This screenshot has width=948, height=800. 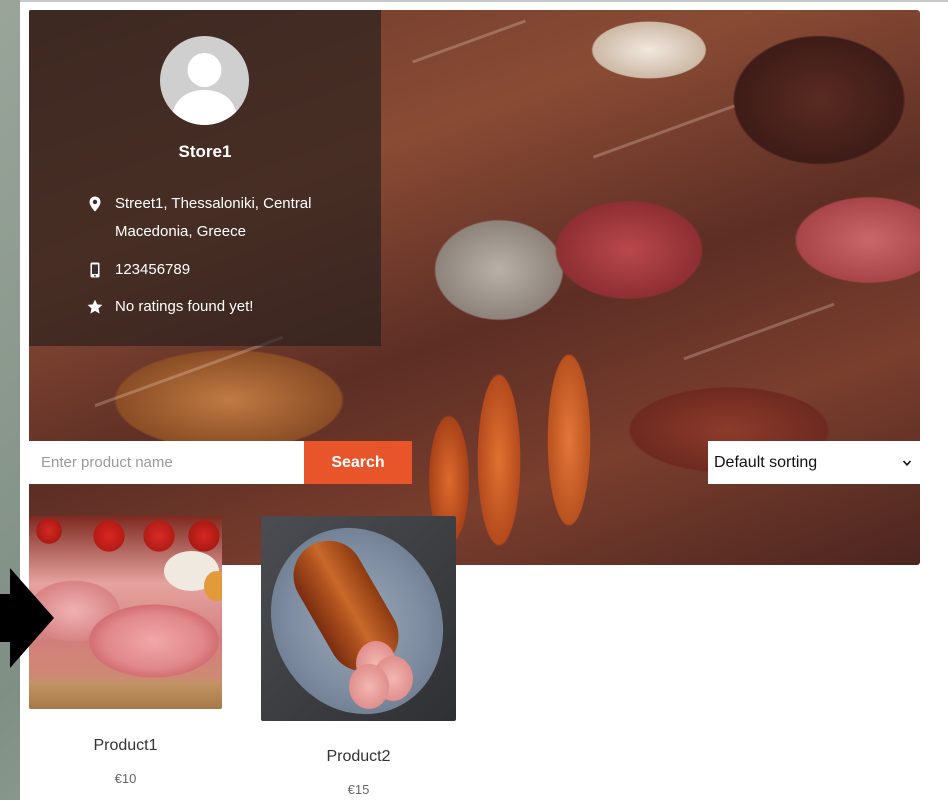 What do you see at coordinates (95, 204) in the screenshot?
I see `map-pin-icon` at bounding box center [95, 204].